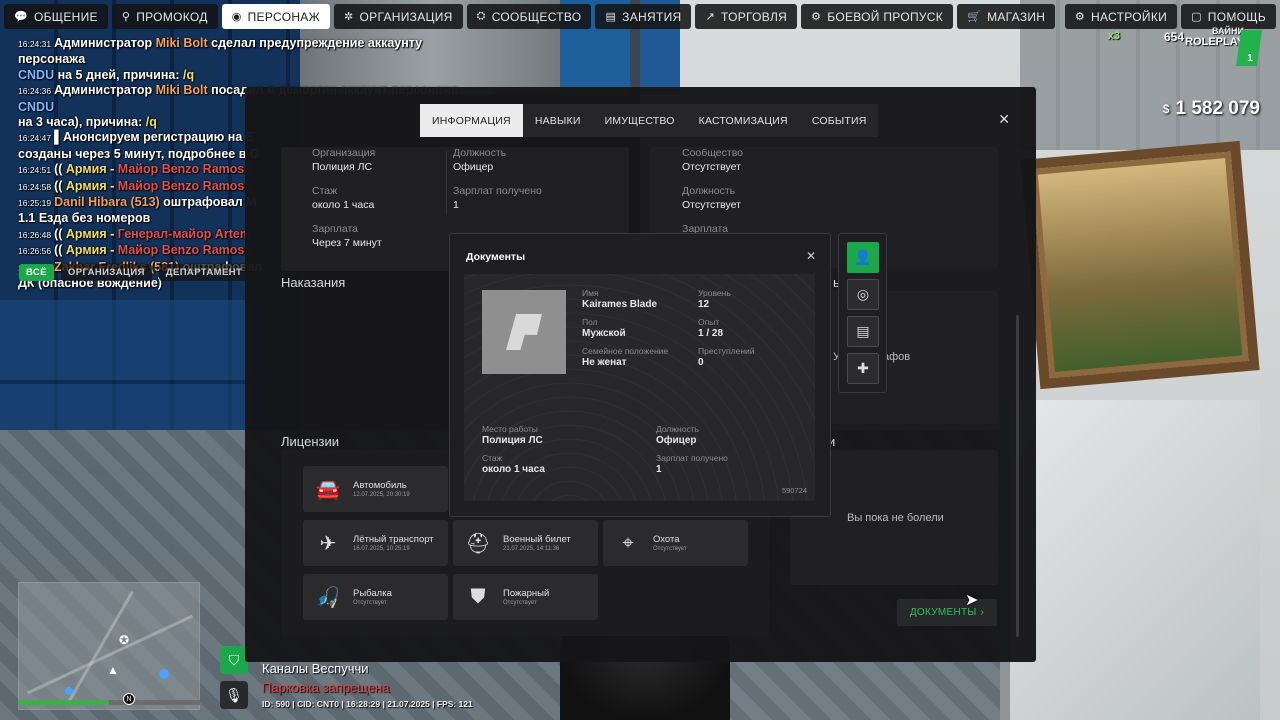 The image size is (1280, 720). I want to click on parking-status: Парковка запрещена, so click(326, 687).